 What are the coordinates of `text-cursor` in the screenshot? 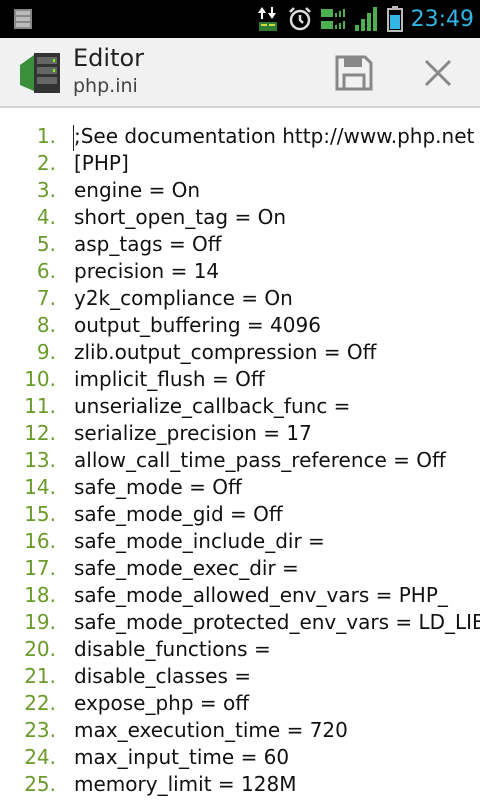 It's located at (73, 138).